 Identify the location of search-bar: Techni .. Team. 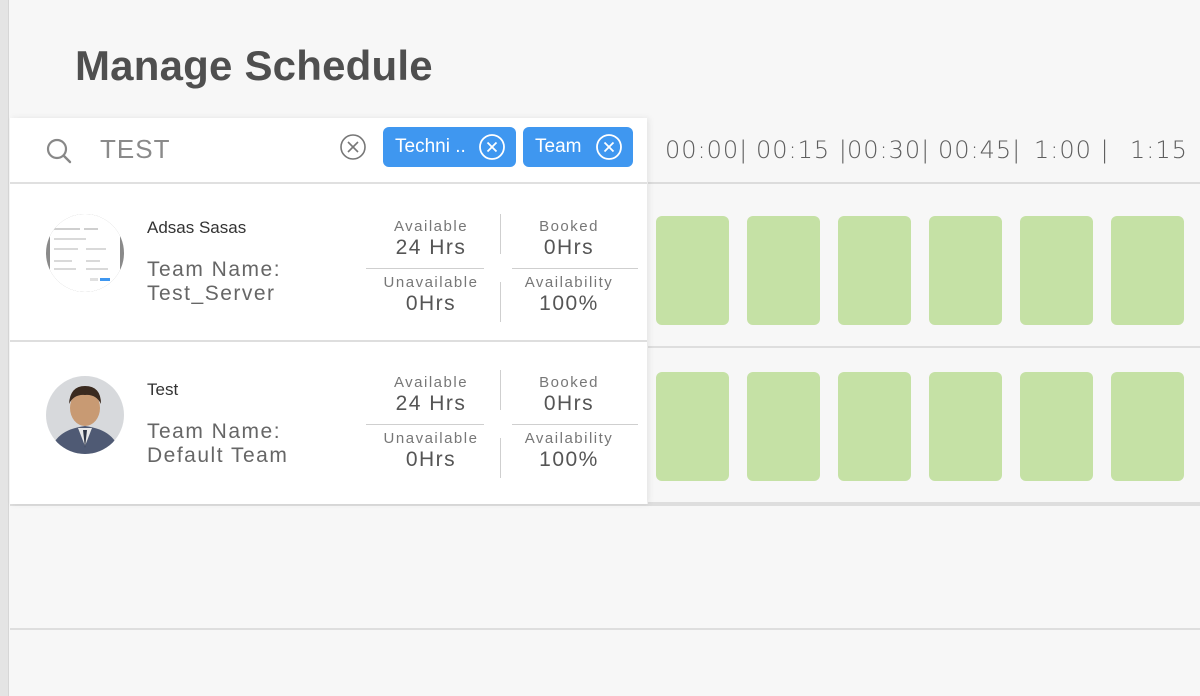
(328, 151).